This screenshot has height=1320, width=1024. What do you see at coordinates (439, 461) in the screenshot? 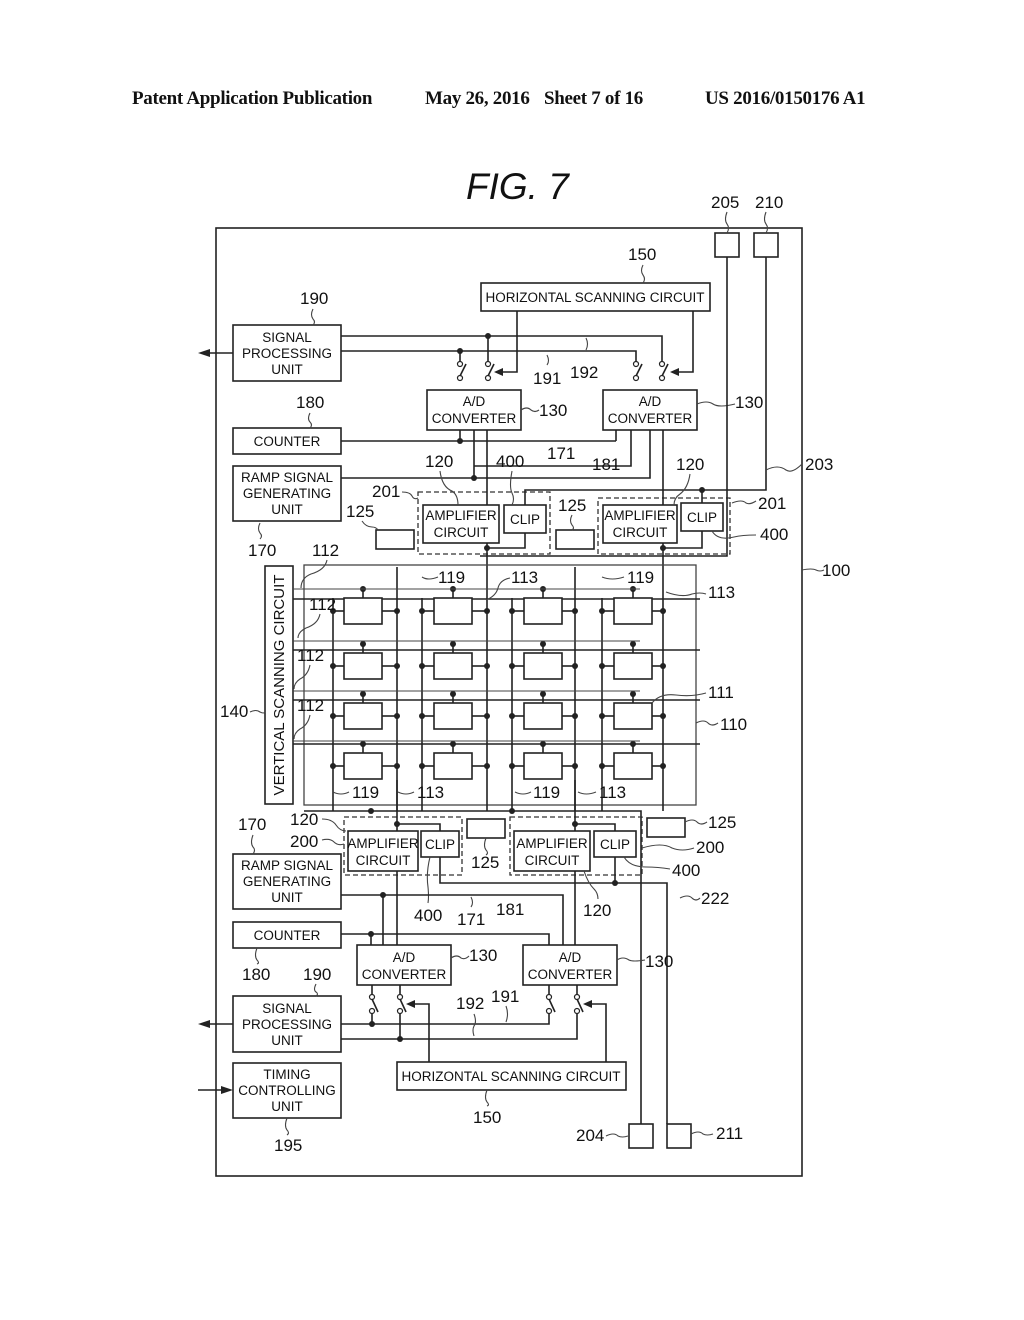
I see `ref-amp-top-left: 120` at bounding box center [439, 461].